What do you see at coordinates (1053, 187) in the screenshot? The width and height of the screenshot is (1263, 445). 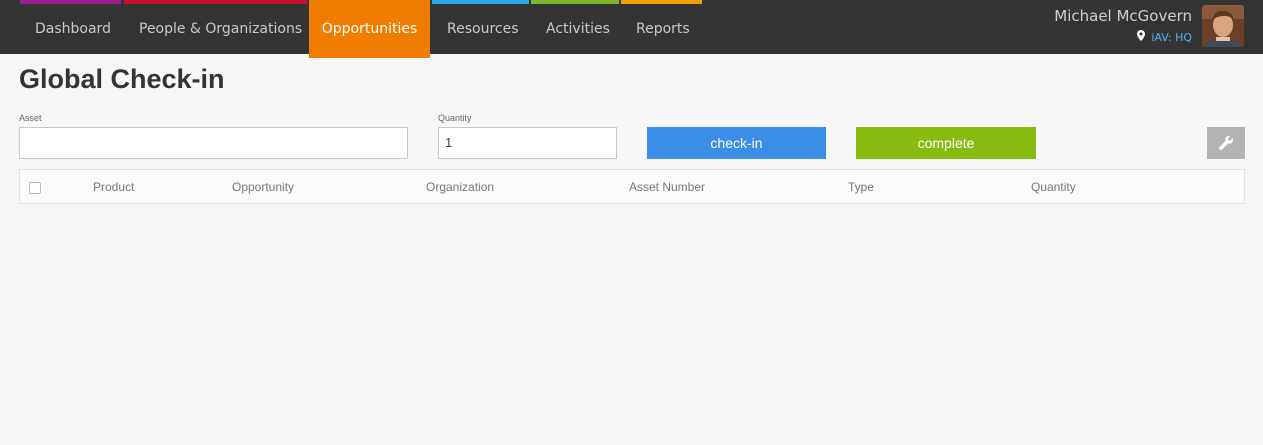 I see `column-header-quantity: Quantity` at bounding box center [1053, 187].